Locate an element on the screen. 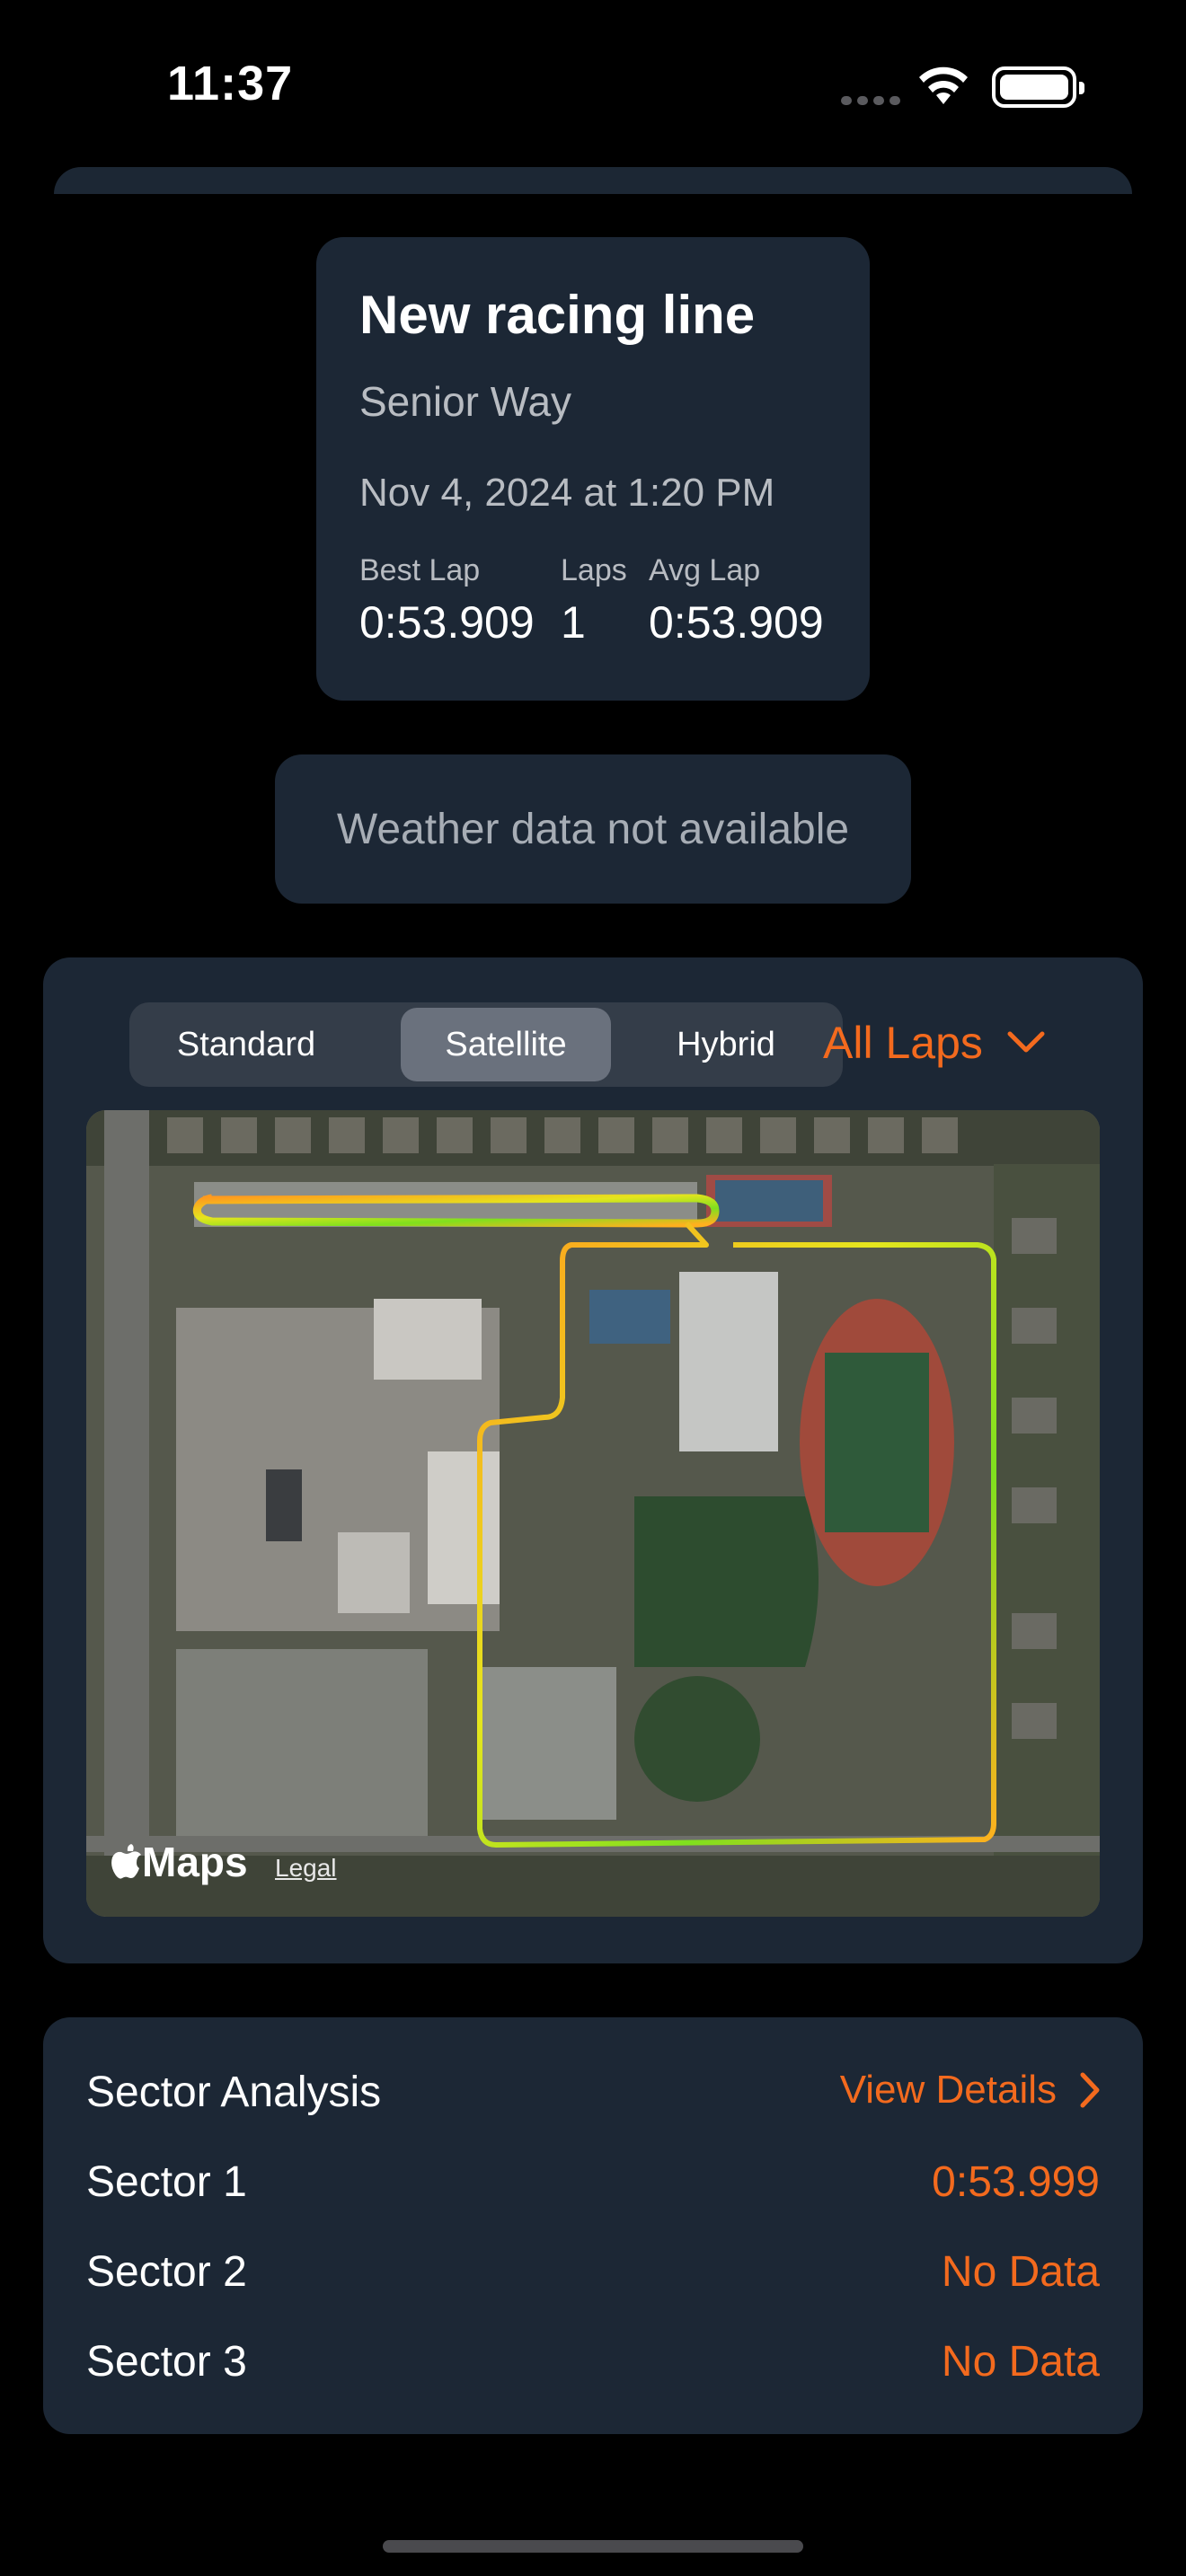  sheet-edge is located at coordinates (593, 180).